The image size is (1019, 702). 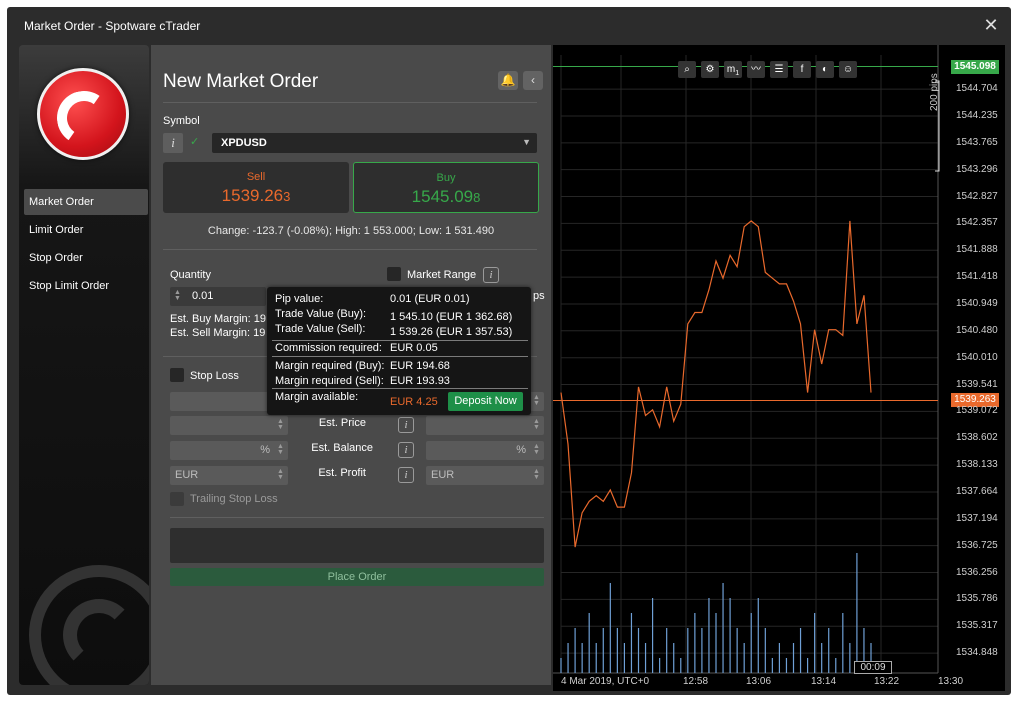 I want to click on bell-icon: 🔔, so click(x=508, y=80).